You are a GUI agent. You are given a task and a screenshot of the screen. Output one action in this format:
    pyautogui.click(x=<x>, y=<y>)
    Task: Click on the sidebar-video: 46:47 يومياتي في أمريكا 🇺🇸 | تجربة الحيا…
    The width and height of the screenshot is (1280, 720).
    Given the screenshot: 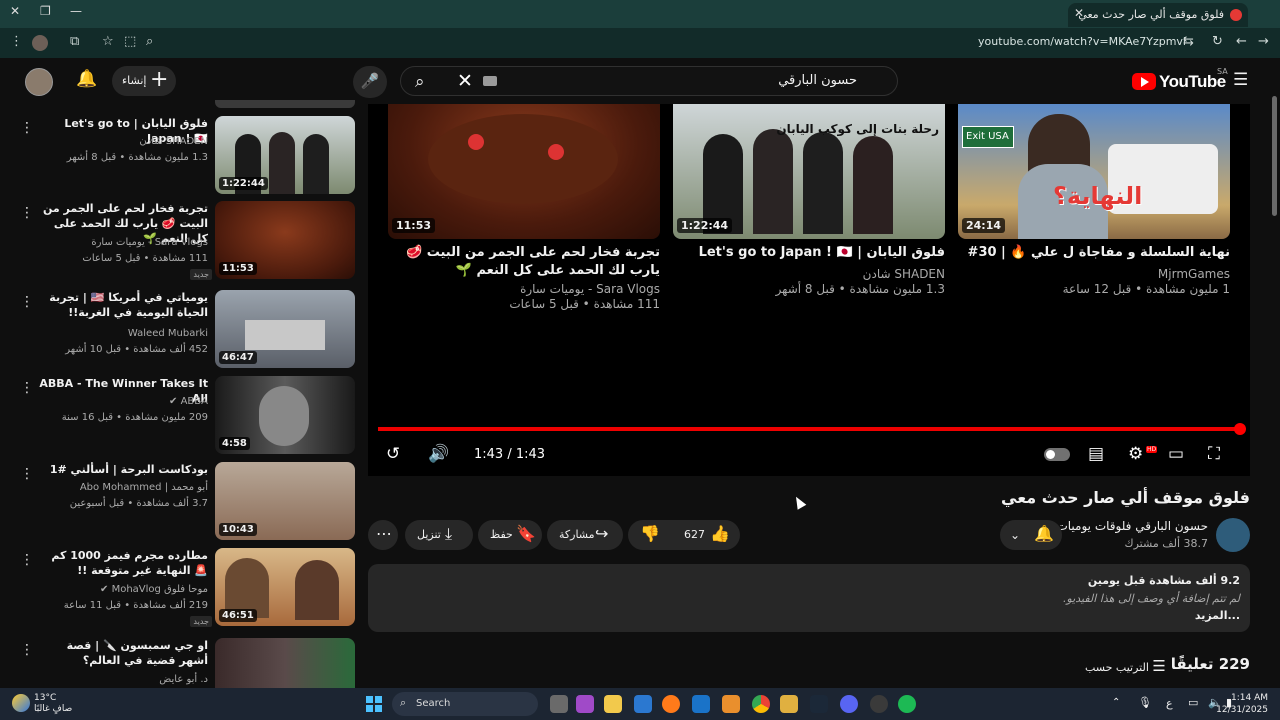 What is the action you would take?
    pyautogui.click(x=180, y=331)
    